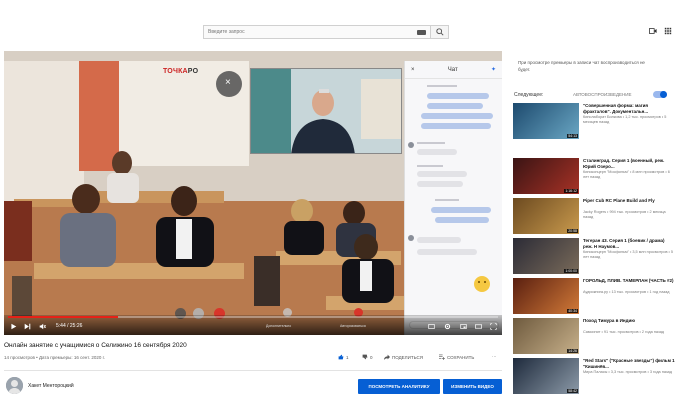 This screenshot has height=400, width=677. Describe the element at coordinates (63, 317) in the screenshot. I see `progress-fill` at that location.